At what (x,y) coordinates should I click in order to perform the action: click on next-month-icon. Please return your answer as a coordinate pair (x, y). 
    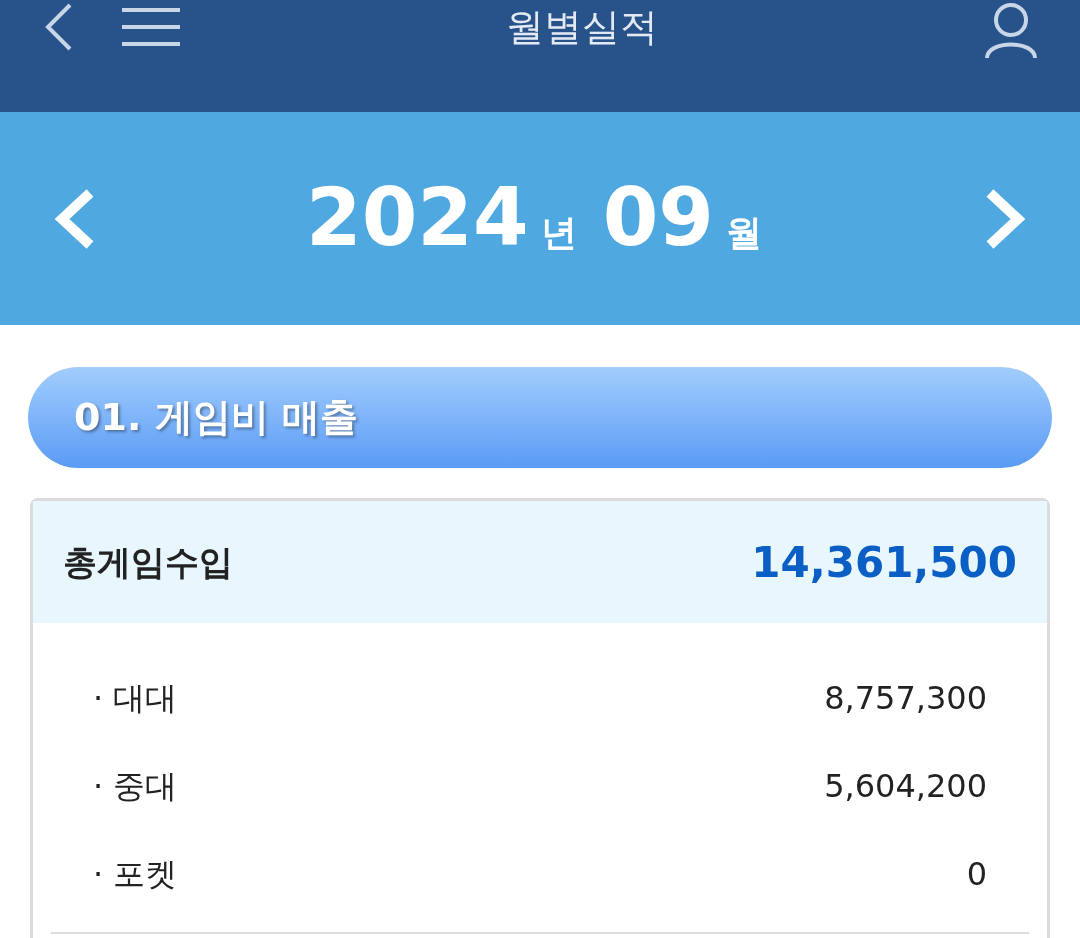
    Looking at the image, I should click on (1006, 218).